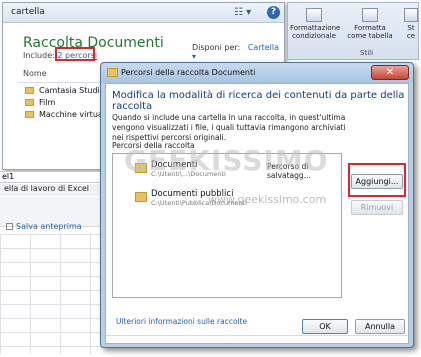 The height and width of the screenshot is (357, 421). I want to click on conditional-formatting-button: Formattazione condizionale, so click(315, 24).